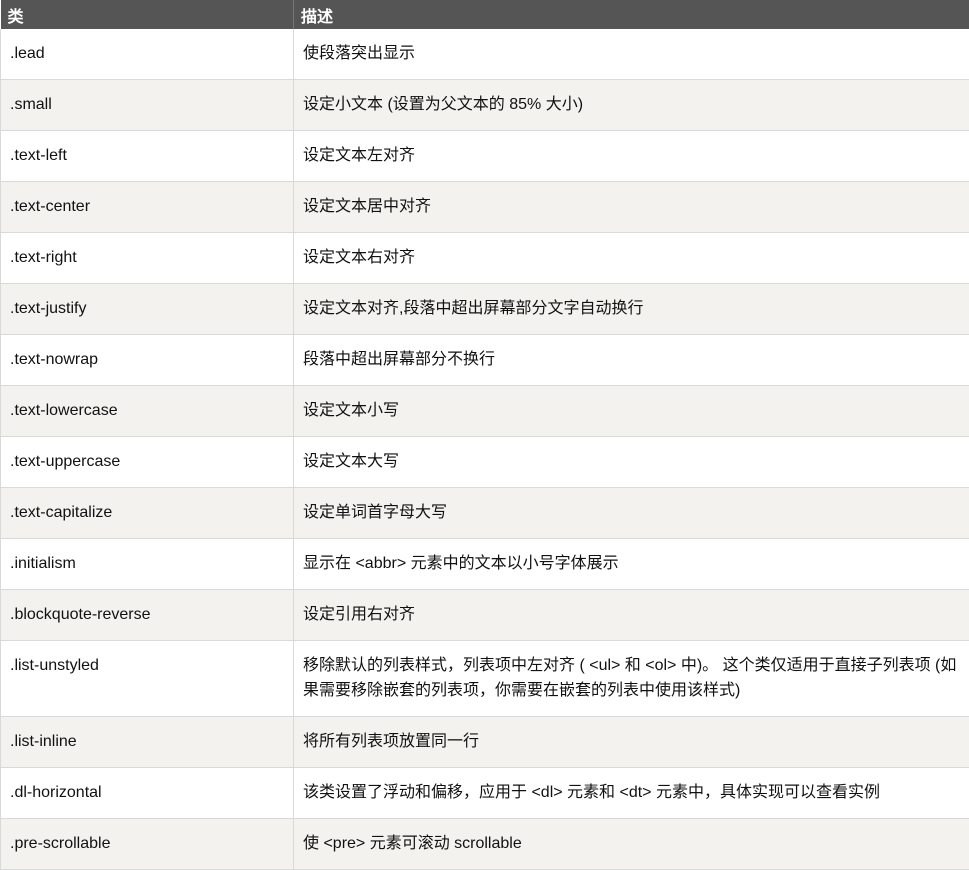  Describe the element at coordinates (631, 258) in the screenshot. I see `description-cell: 设定文本右对齐` at that location.